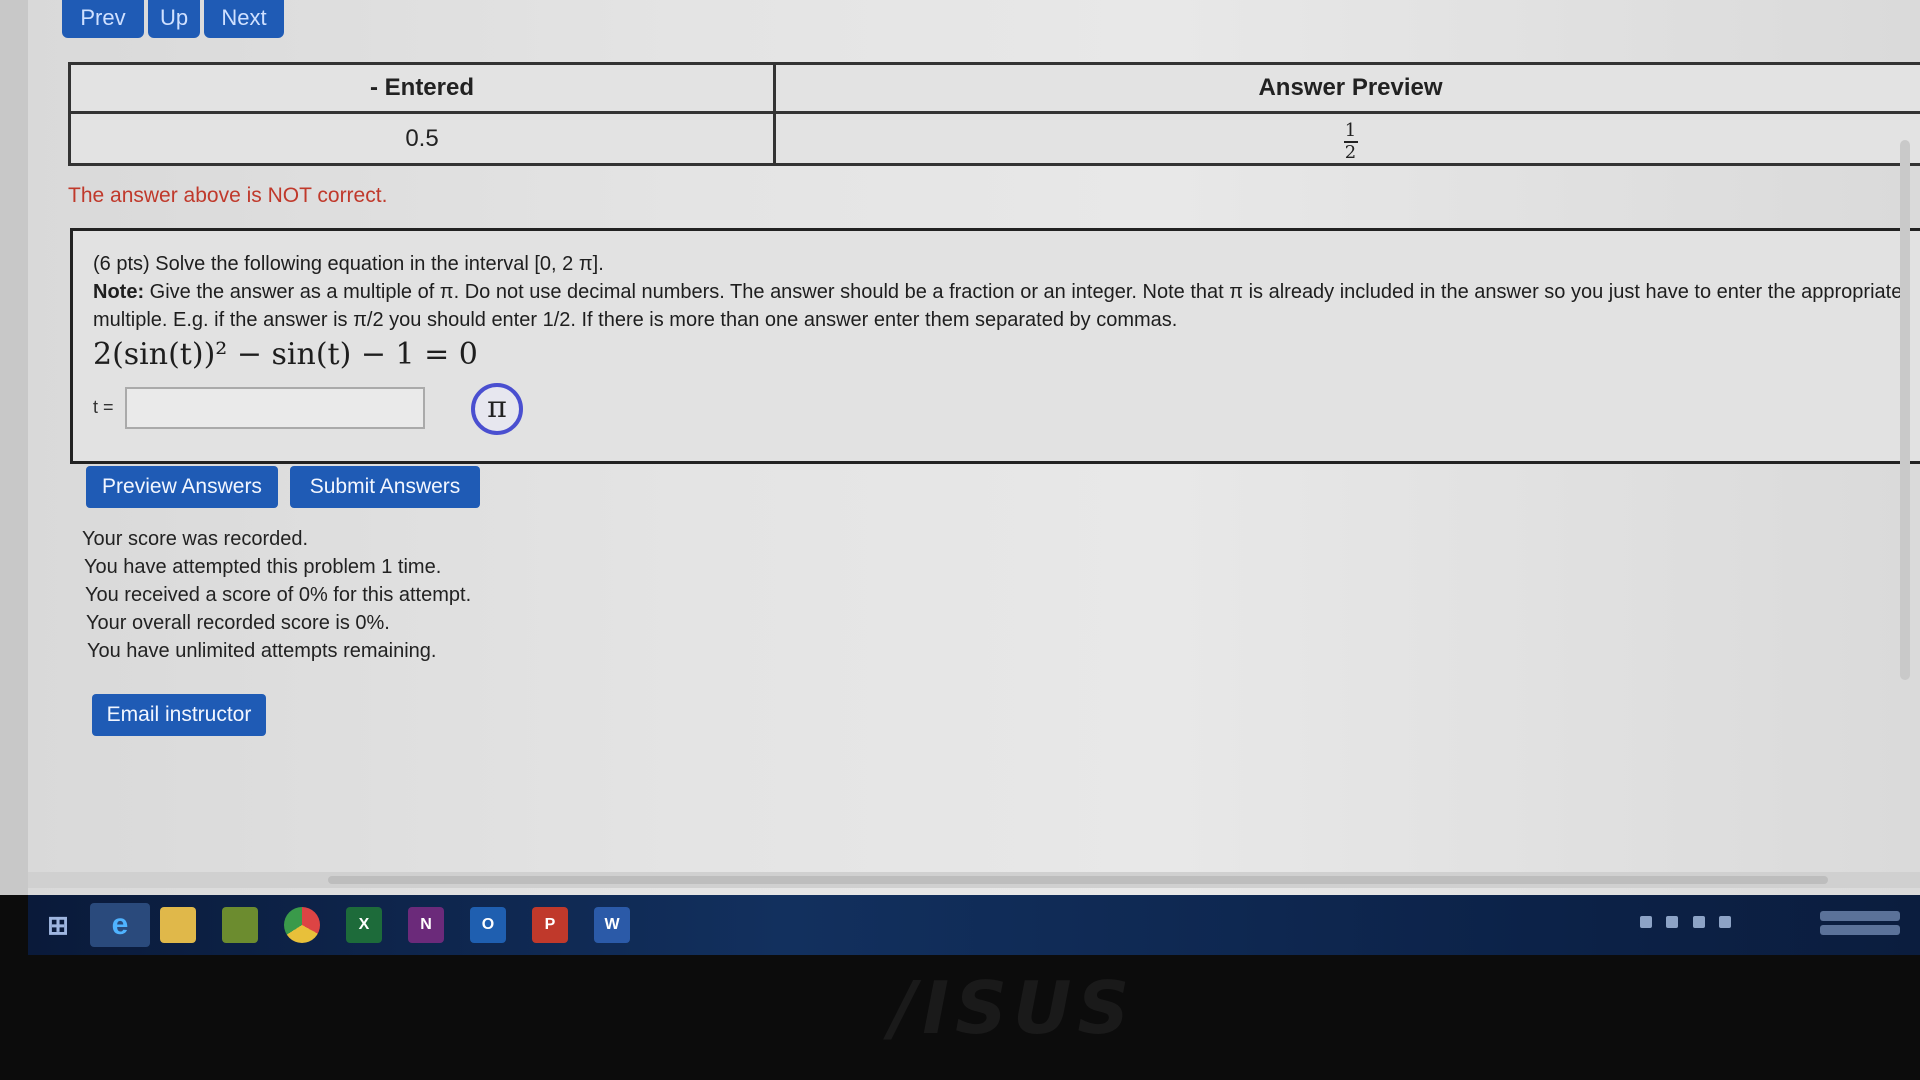  Describe the element at coordinates (240, 925) in the screenshot. I see `store-icon` at that location.